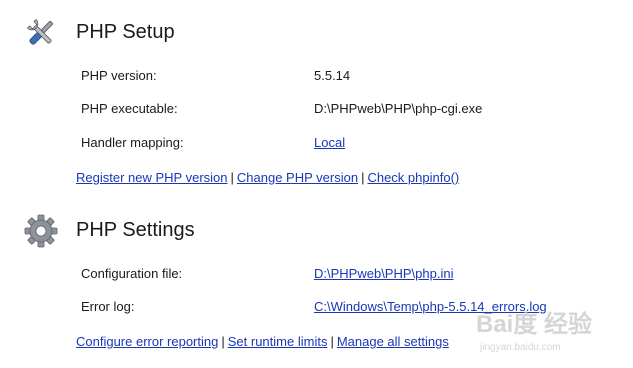 The image size is (633, 368). I want to click on php-executable-label: PHP executable:, so click(129, 108).